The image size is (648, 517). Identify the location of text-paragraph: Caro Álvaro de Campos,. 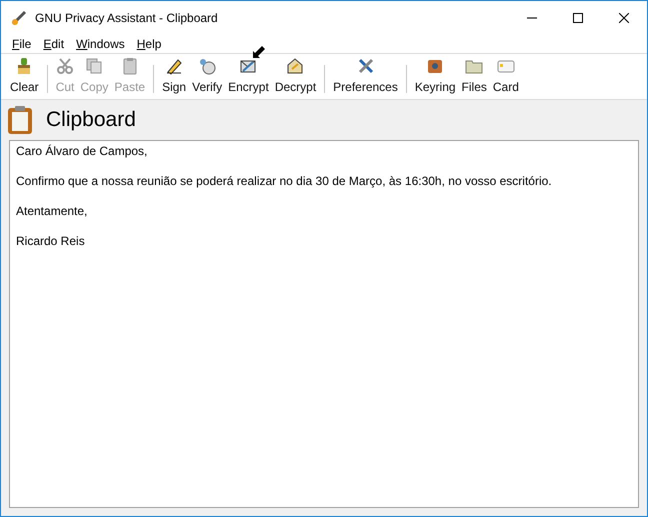
(82, 151).